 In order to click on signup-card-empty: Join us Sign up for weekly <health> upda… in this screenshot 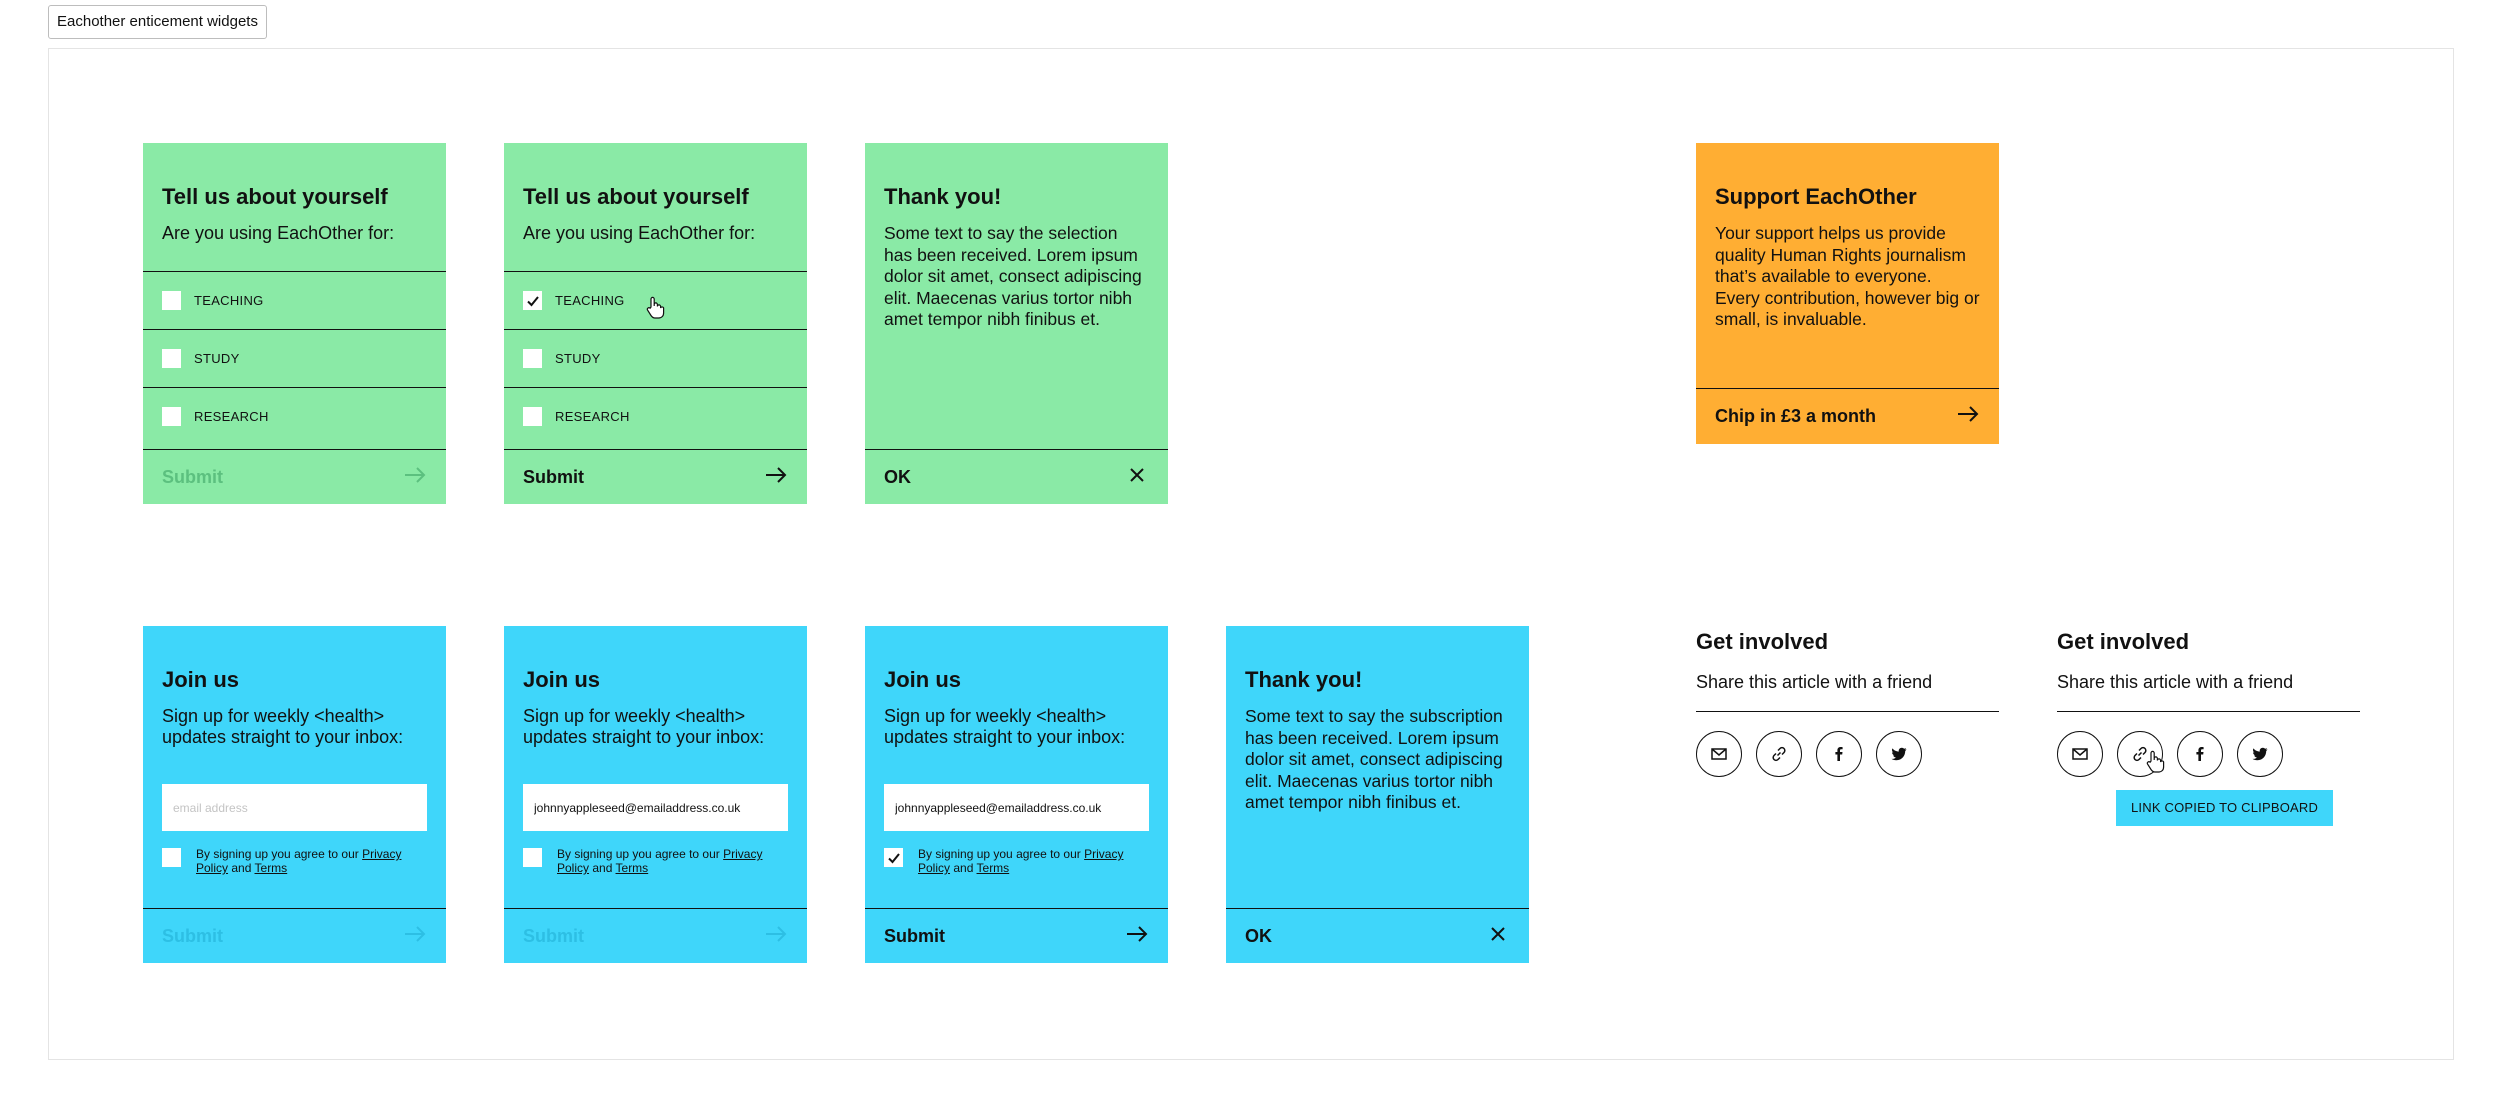, I will do `click(294, 794)`.